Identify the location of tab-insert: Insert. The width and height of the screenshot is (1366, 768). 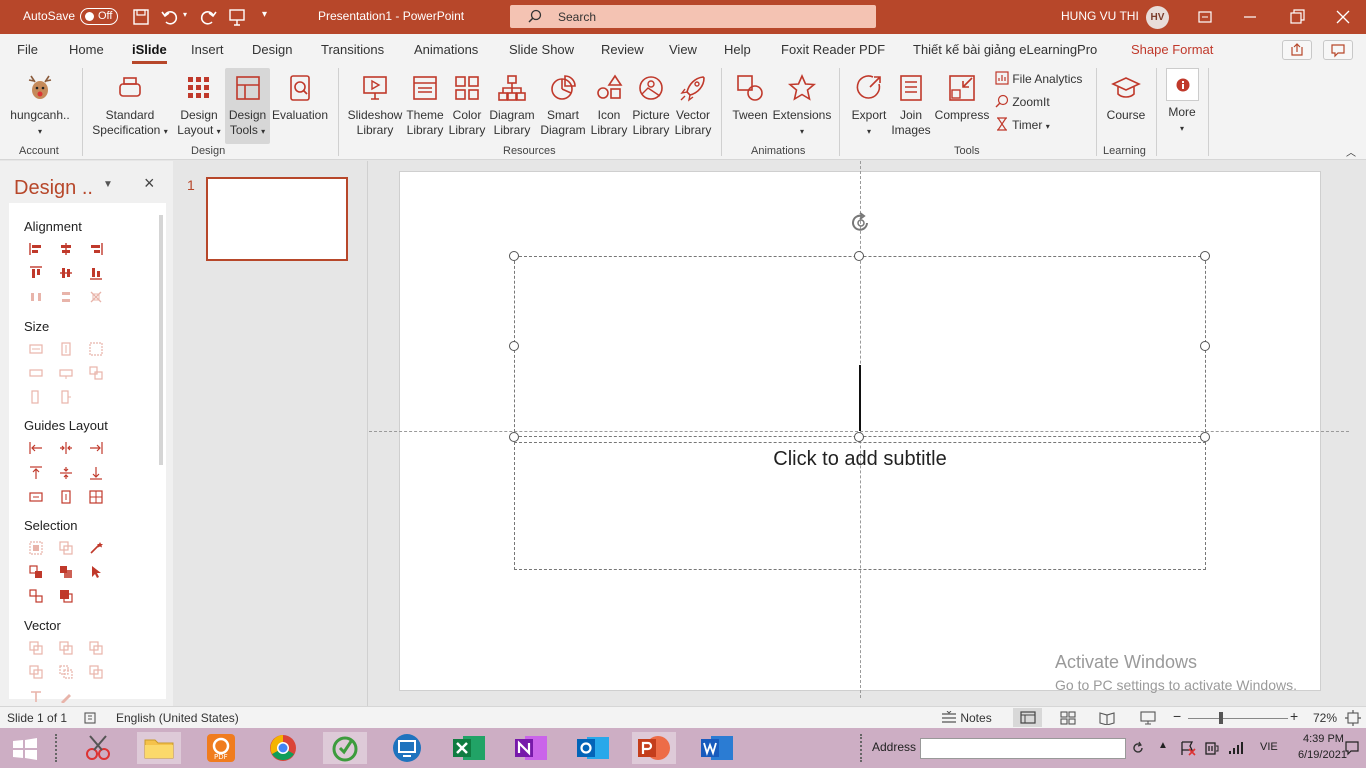
(207, 49).